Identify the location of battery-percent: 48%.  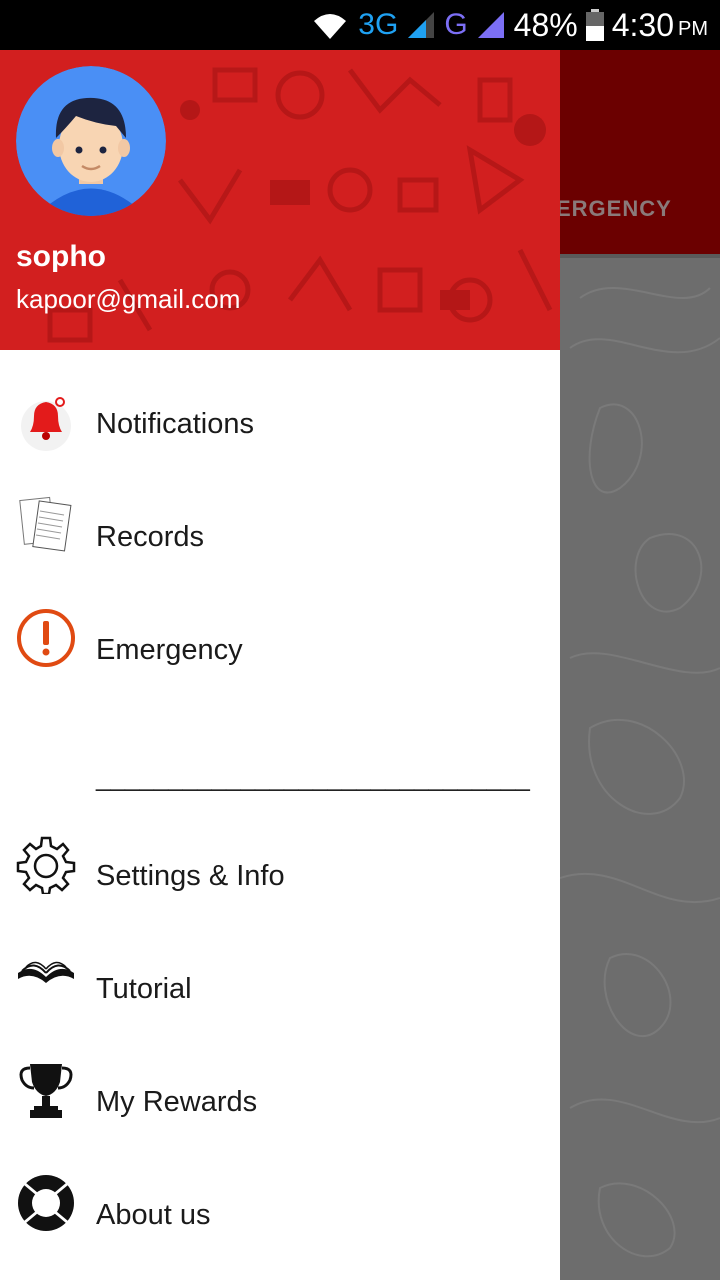
(545, 24).